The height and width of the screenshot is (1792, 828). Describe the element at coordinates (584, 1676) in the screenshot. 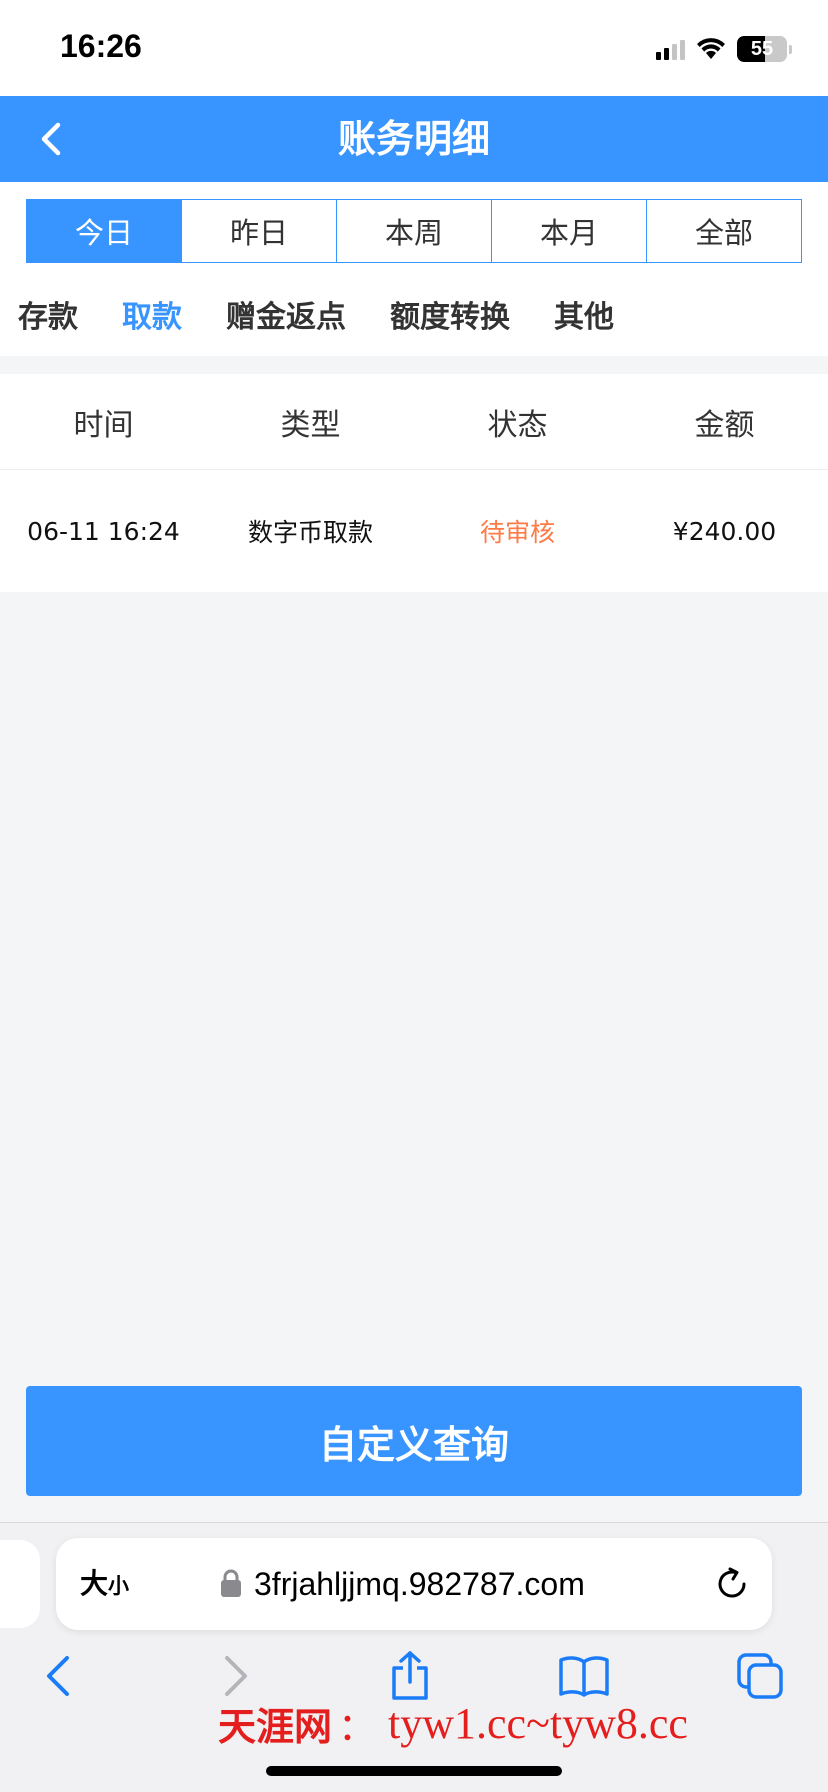

I see `bookmarks-icon` at that location.